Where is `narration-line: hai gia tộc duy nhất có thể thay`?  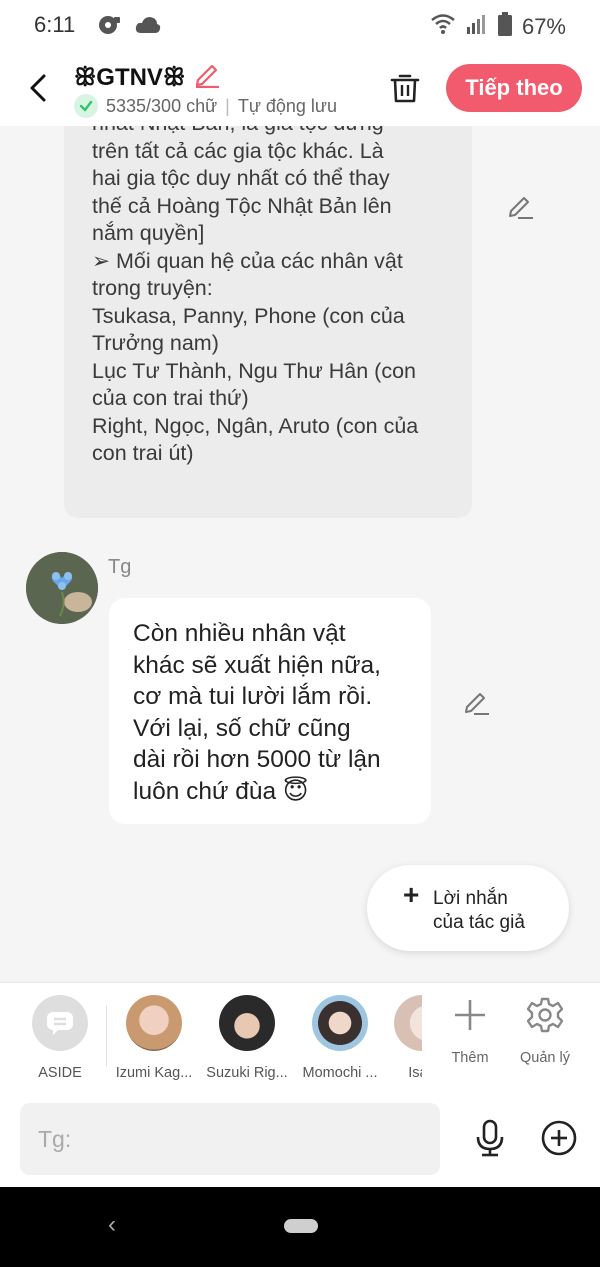 narration-line: hai gia tộc duy nhất có thể thay is located at coordinates (241, 178).